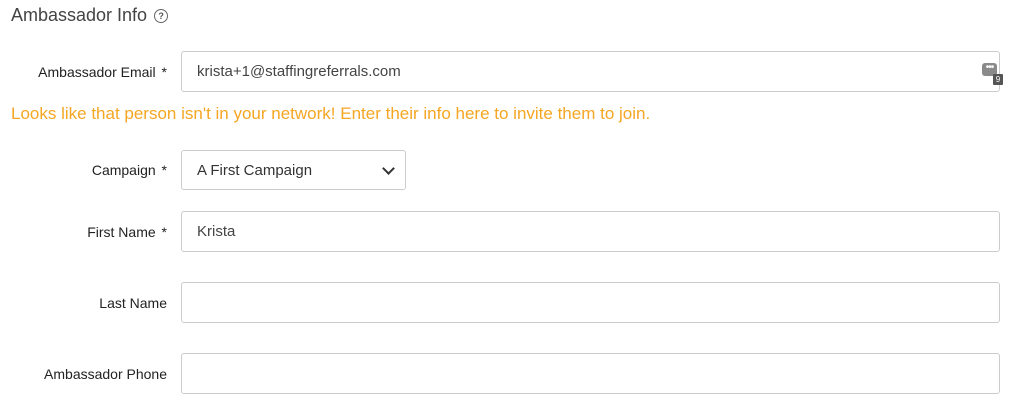 This screenshot has height=411, width=1025. Describe the element at coordinates (79, 15) in the screenshot. I see `section-title: Ambassador Info` at that location.